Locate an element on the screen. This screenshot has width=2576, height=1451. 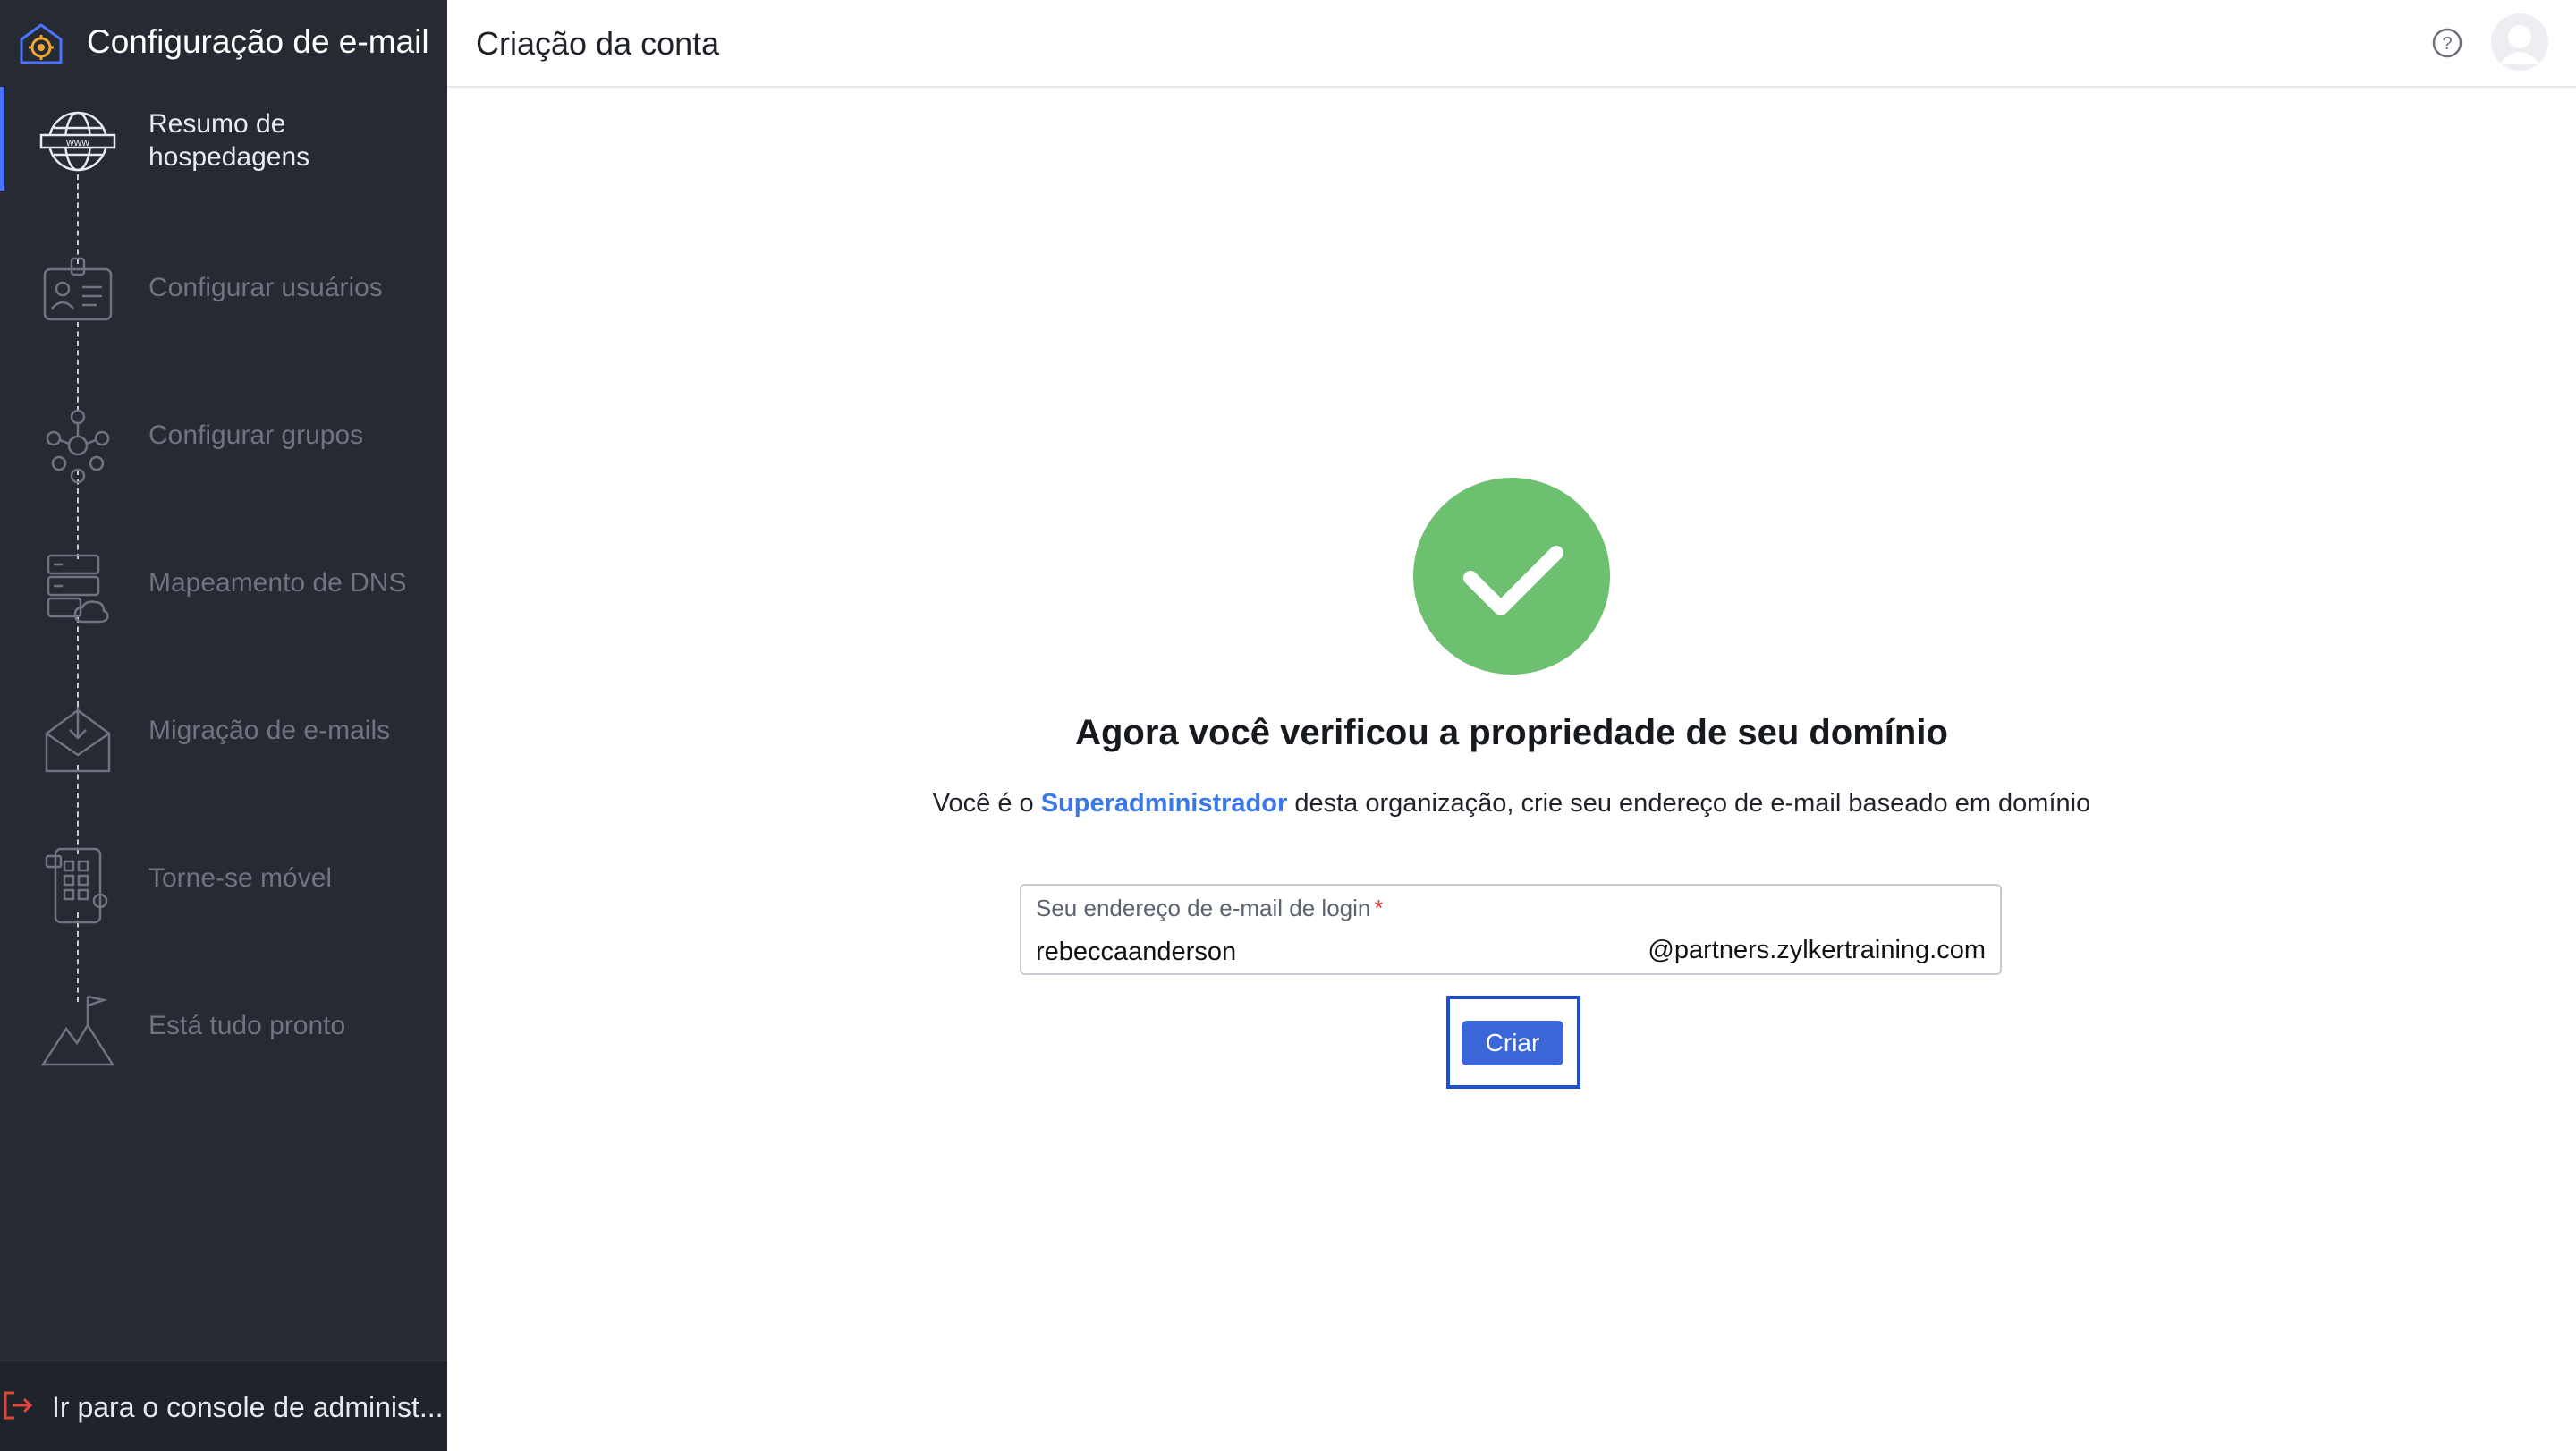
page-title: Criação da conta is located at coordinates (598, 43).